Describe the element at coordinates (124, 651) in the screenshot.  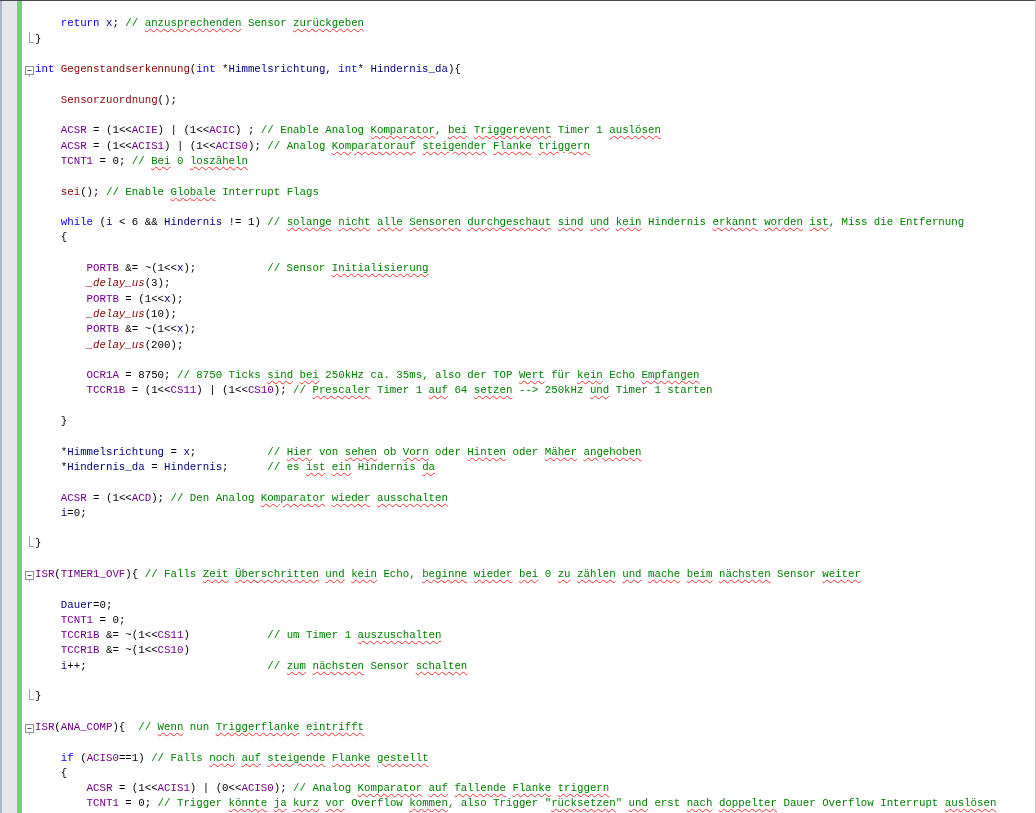
I see `code-line: TCCR1B &= ~(1<<CS10)` at that location.